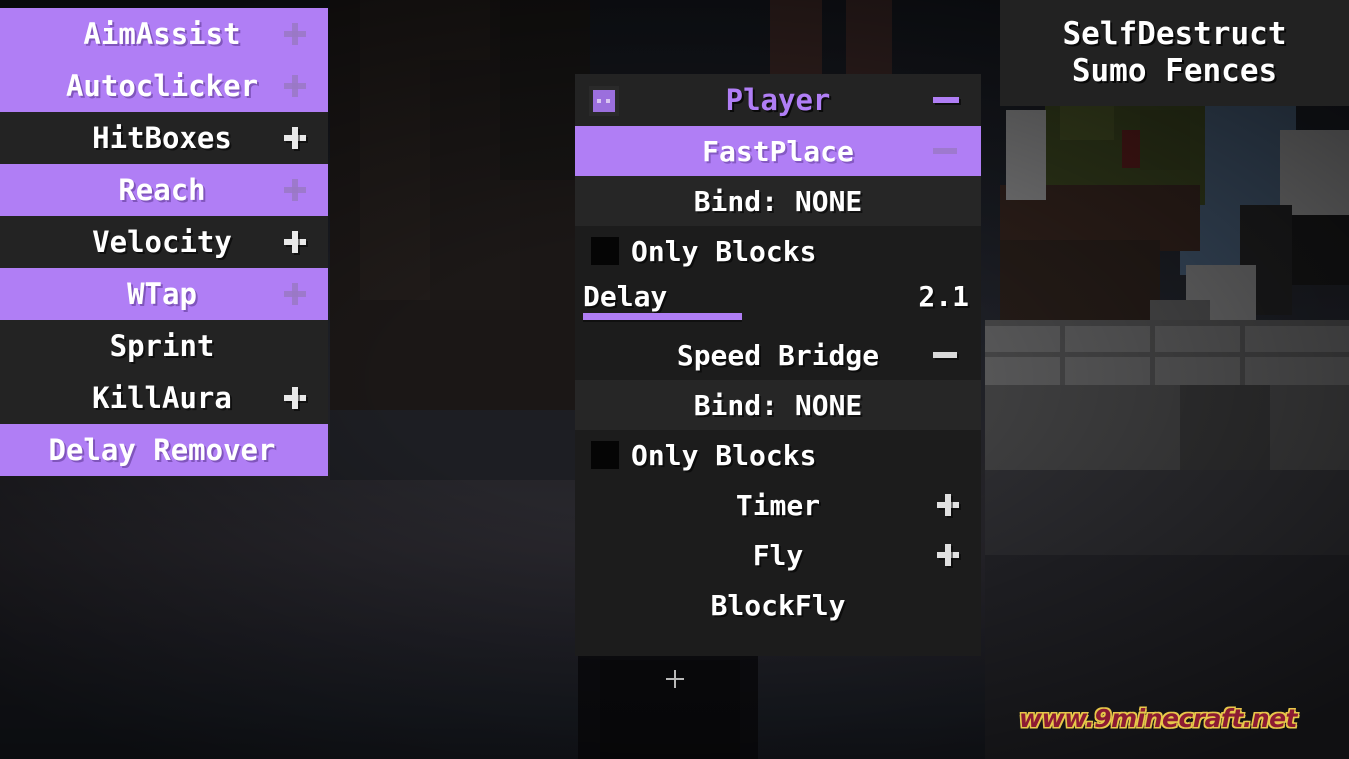 Image resolution: width=1349 pixels, height=759 pixels. Describe the element at coordinates (1158, 718) in the screenshot. I see `site-watermark: www.9minecraft.net` at that location.